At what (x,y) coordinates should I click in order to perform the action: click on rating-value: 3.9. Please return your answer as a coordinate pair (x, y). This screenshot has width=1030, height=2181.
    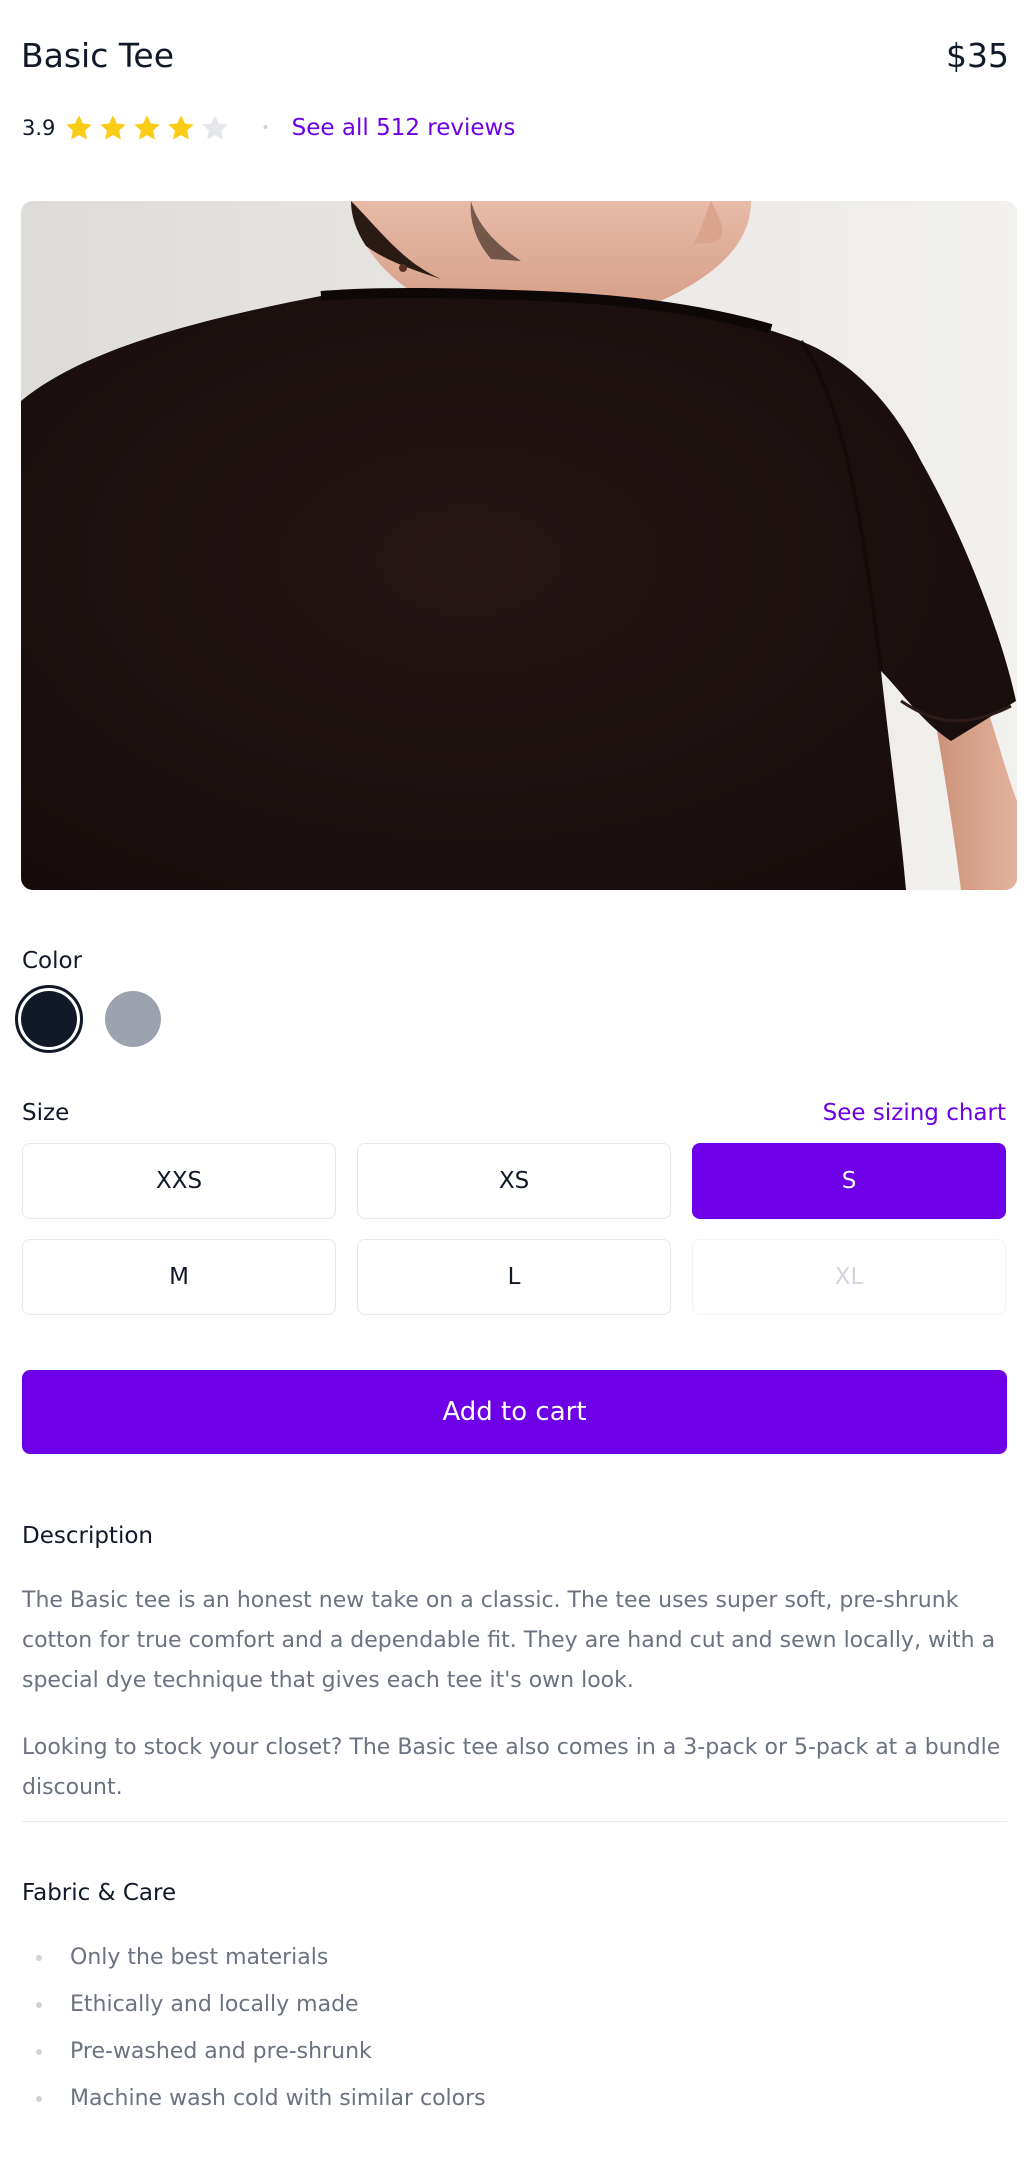
    Looking at the image, I should click on (39, 128).